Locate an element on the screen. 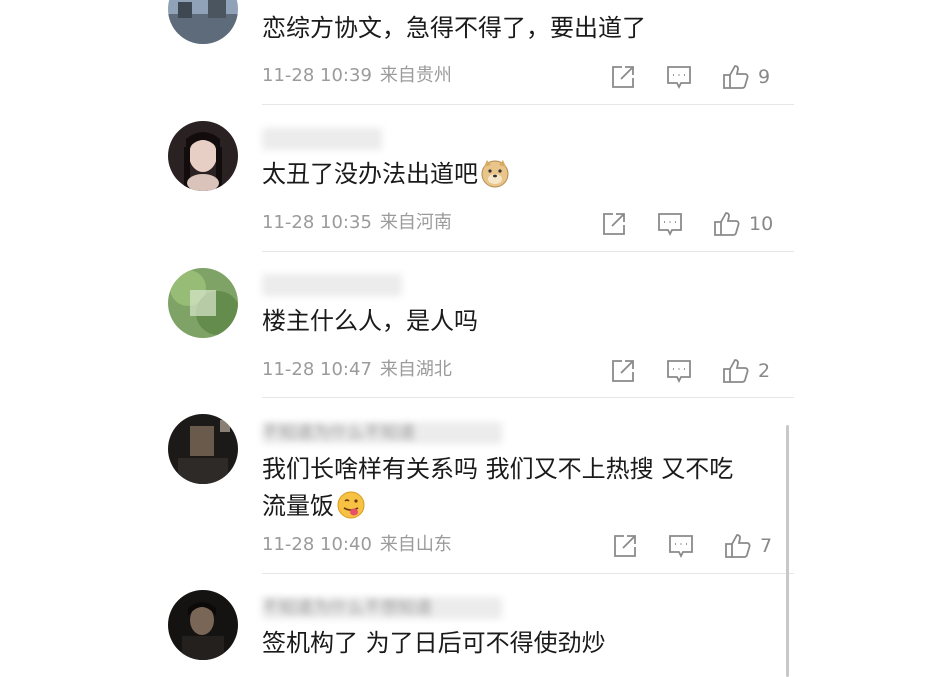 The height and width of the screenshot is (677, 940). like-count: 2 is located at coordinates (764, 371).